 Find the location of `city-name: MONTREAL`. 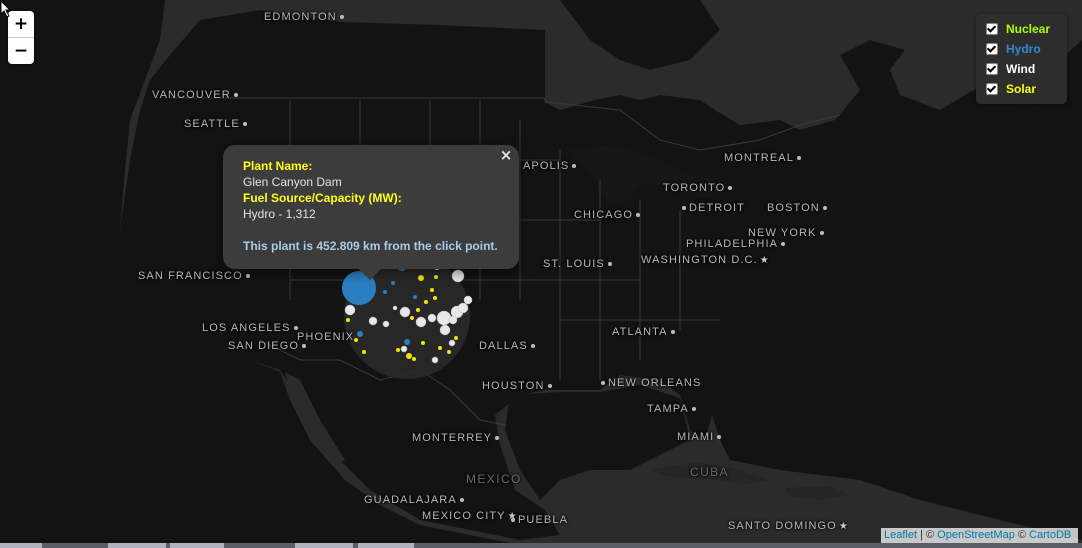

city-name: MONTREAL is located at coordinates (759, 158).